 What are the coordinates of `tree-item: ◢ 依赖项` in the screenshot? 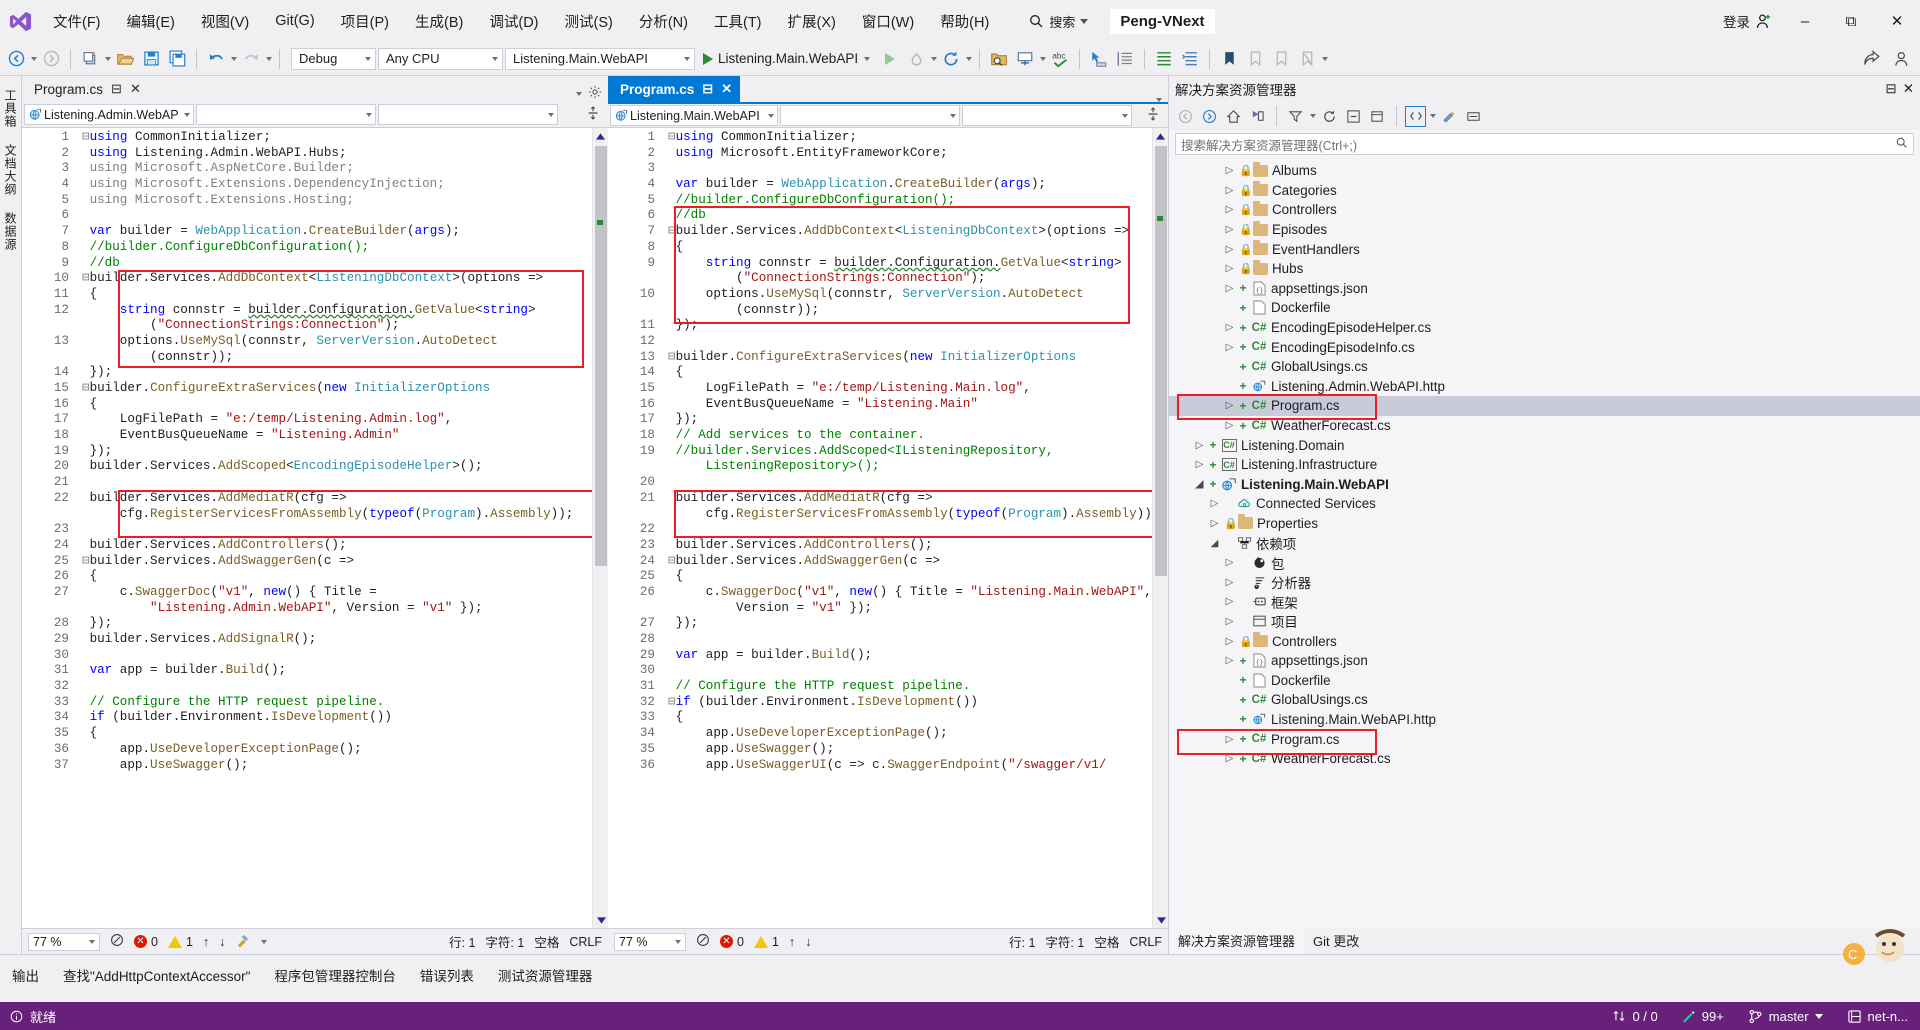 It's located at (1544, 543).